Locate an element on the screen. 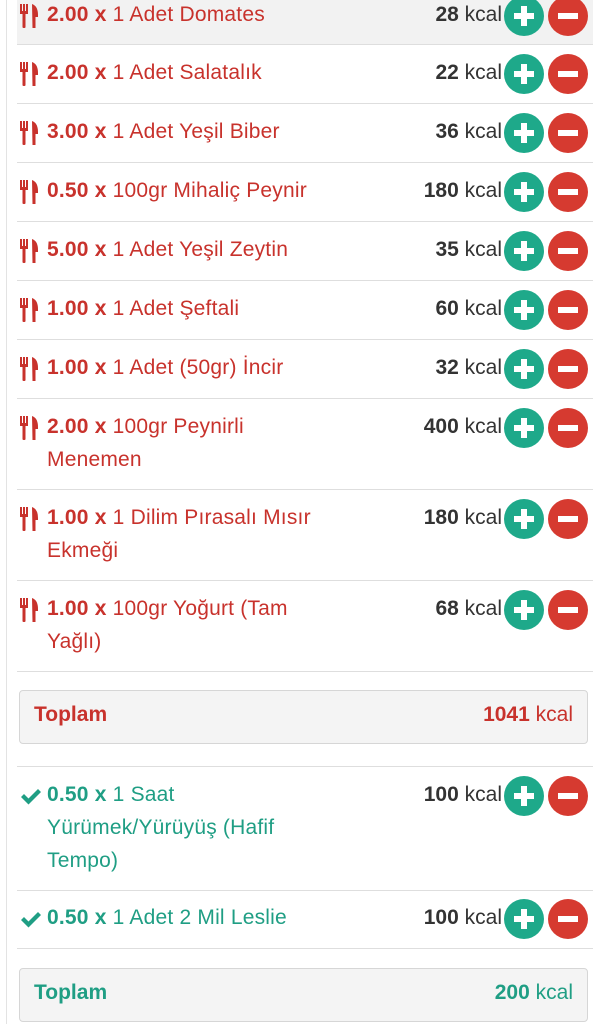 The image size is (593, 1024). food-row: 2.00 x 100gr Peynirli Menemen 400 kcal is located at coordinates (305, 444).